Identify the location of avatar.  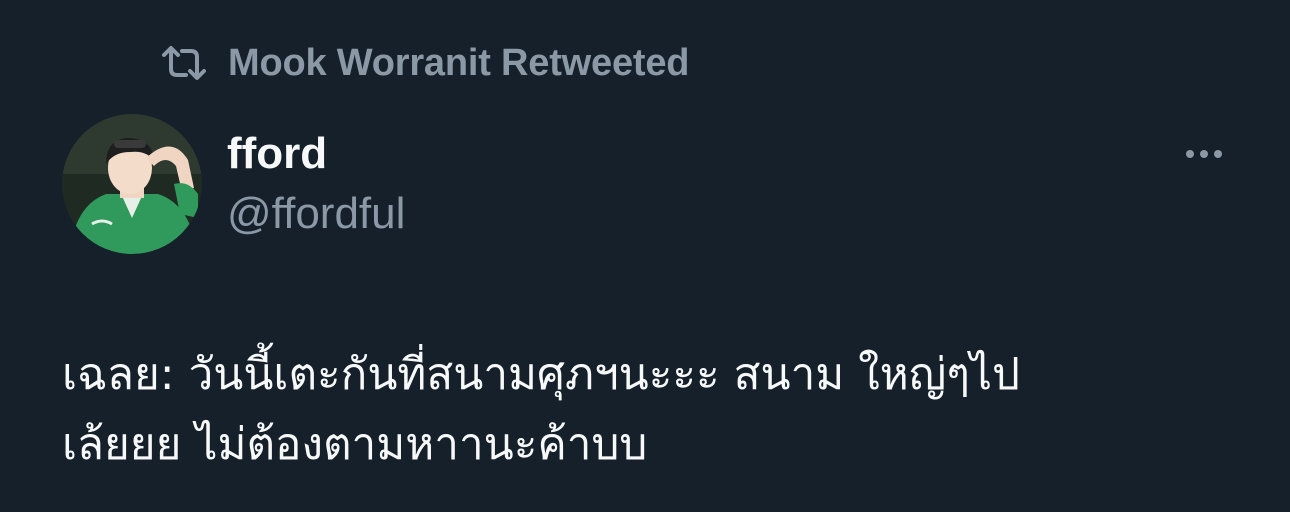
(132, 184).